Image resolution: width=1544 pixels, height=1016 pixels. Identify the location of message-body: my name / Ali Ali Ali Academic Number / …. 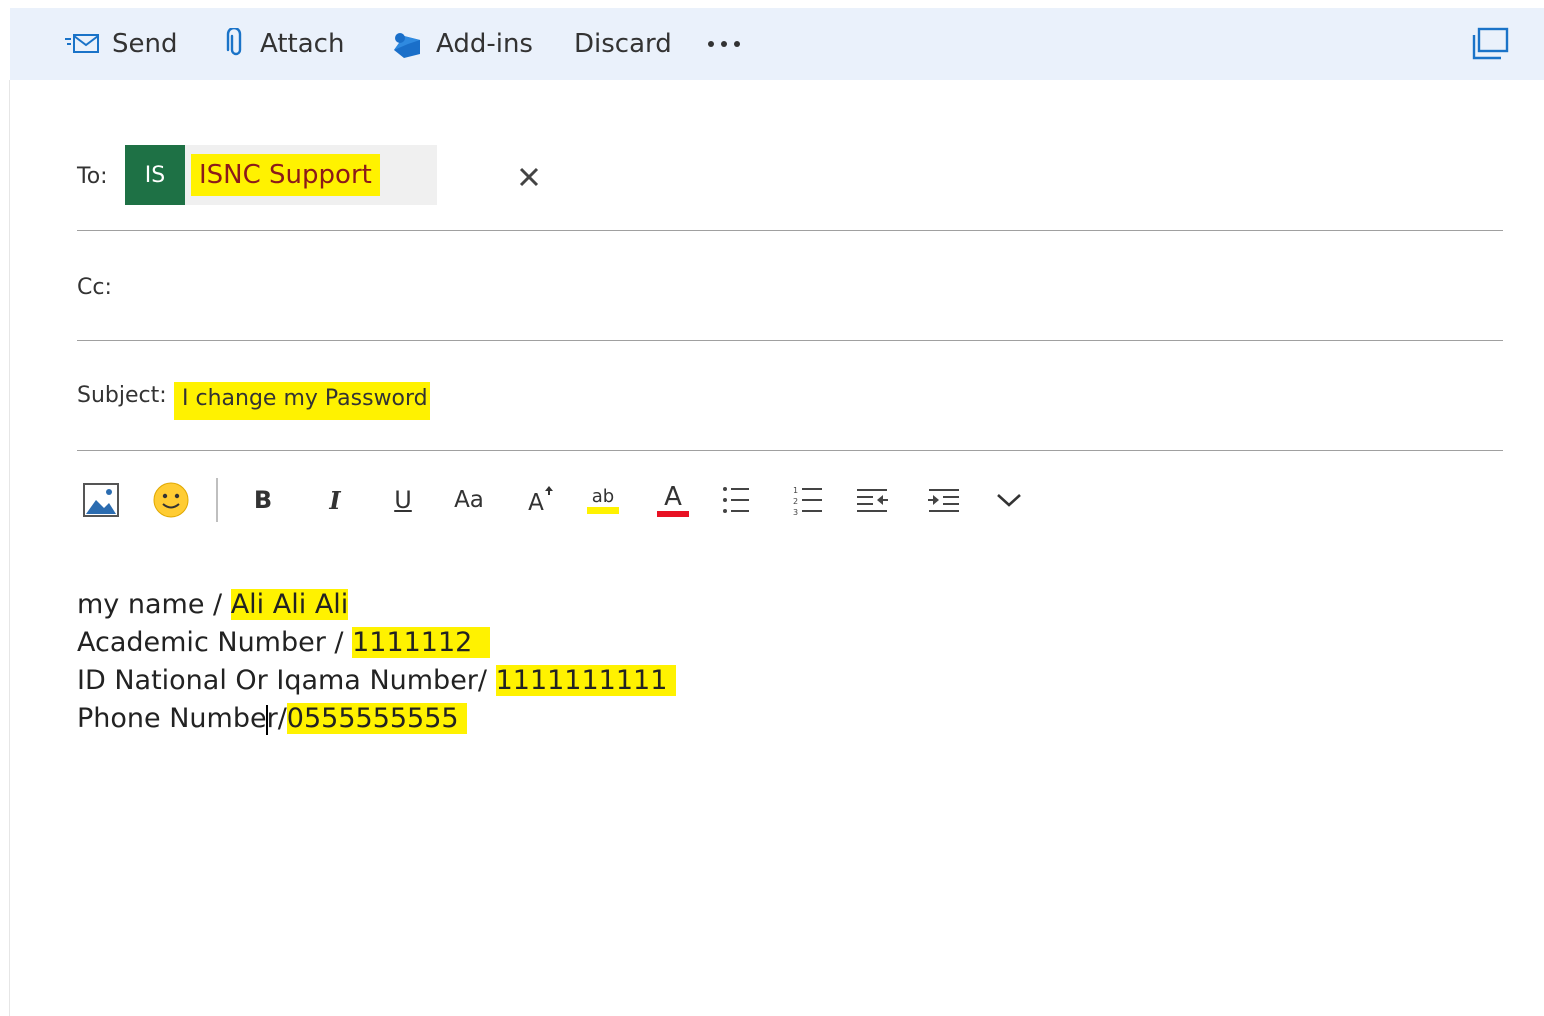
(376, 662).